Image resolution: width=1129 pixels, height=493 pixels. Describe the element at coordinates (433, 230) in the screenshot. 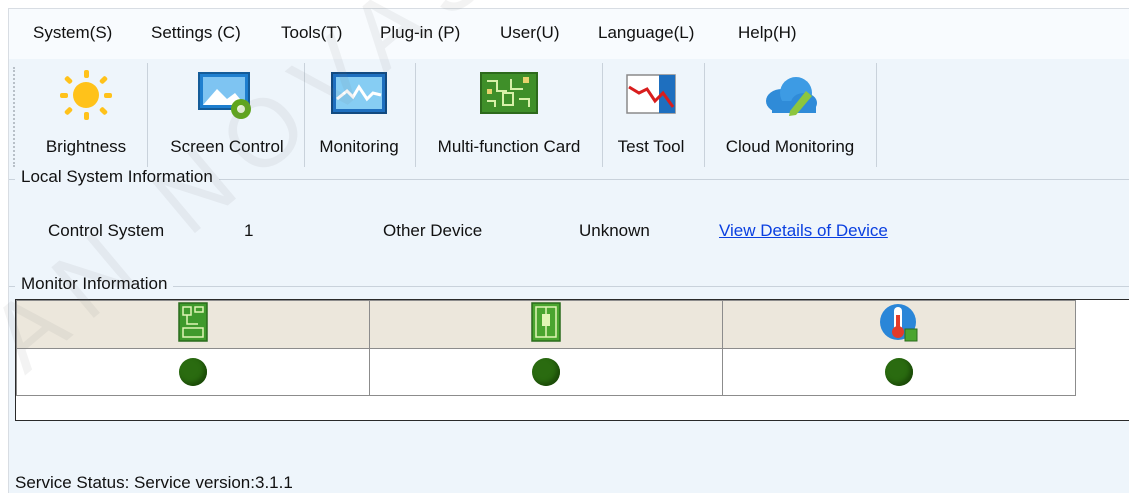

I see `other-device-label: Other Device` at that location.